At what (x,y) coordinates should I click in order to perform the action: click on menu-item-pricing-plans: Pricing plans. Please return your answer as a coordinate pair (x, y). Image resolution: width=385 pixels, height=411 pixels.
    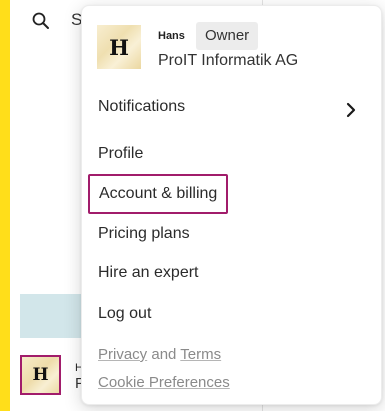
    Looking at the image, I should click on (144, 234).